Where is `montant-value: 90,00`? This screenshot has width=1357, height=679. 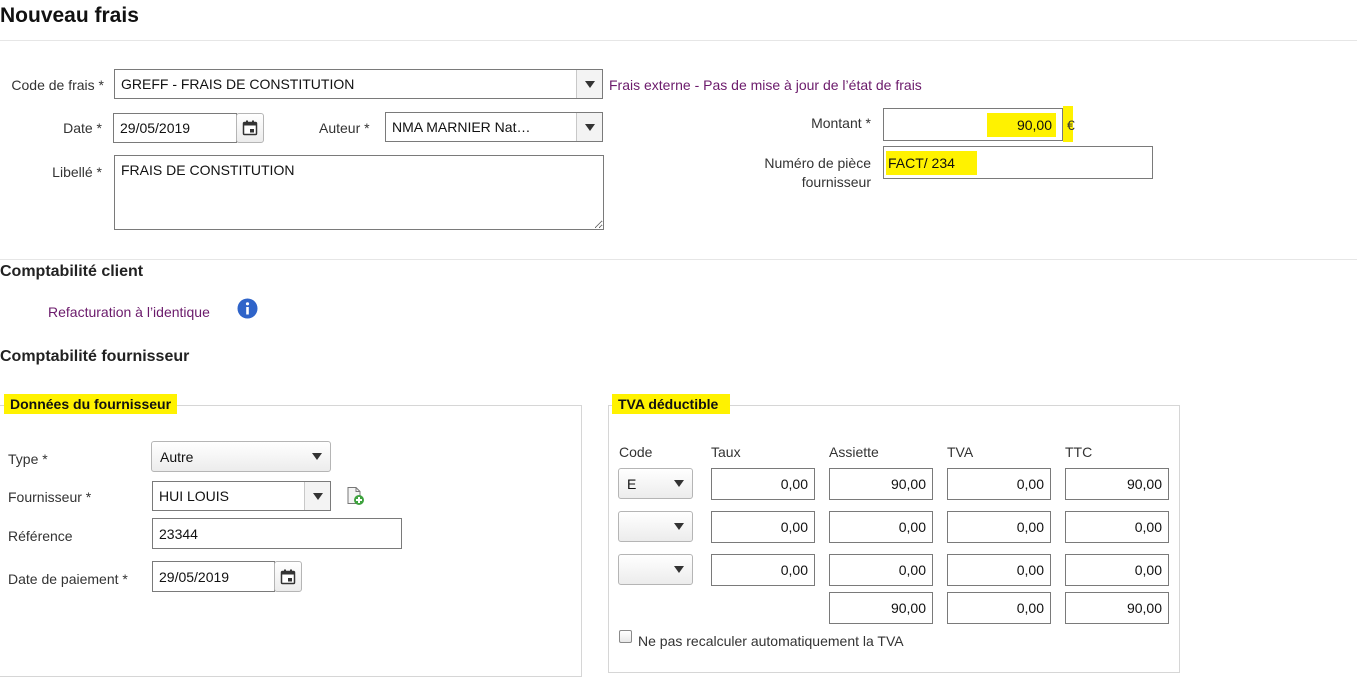
montant-value: 90,00 is located at coordinates (1021, 124).